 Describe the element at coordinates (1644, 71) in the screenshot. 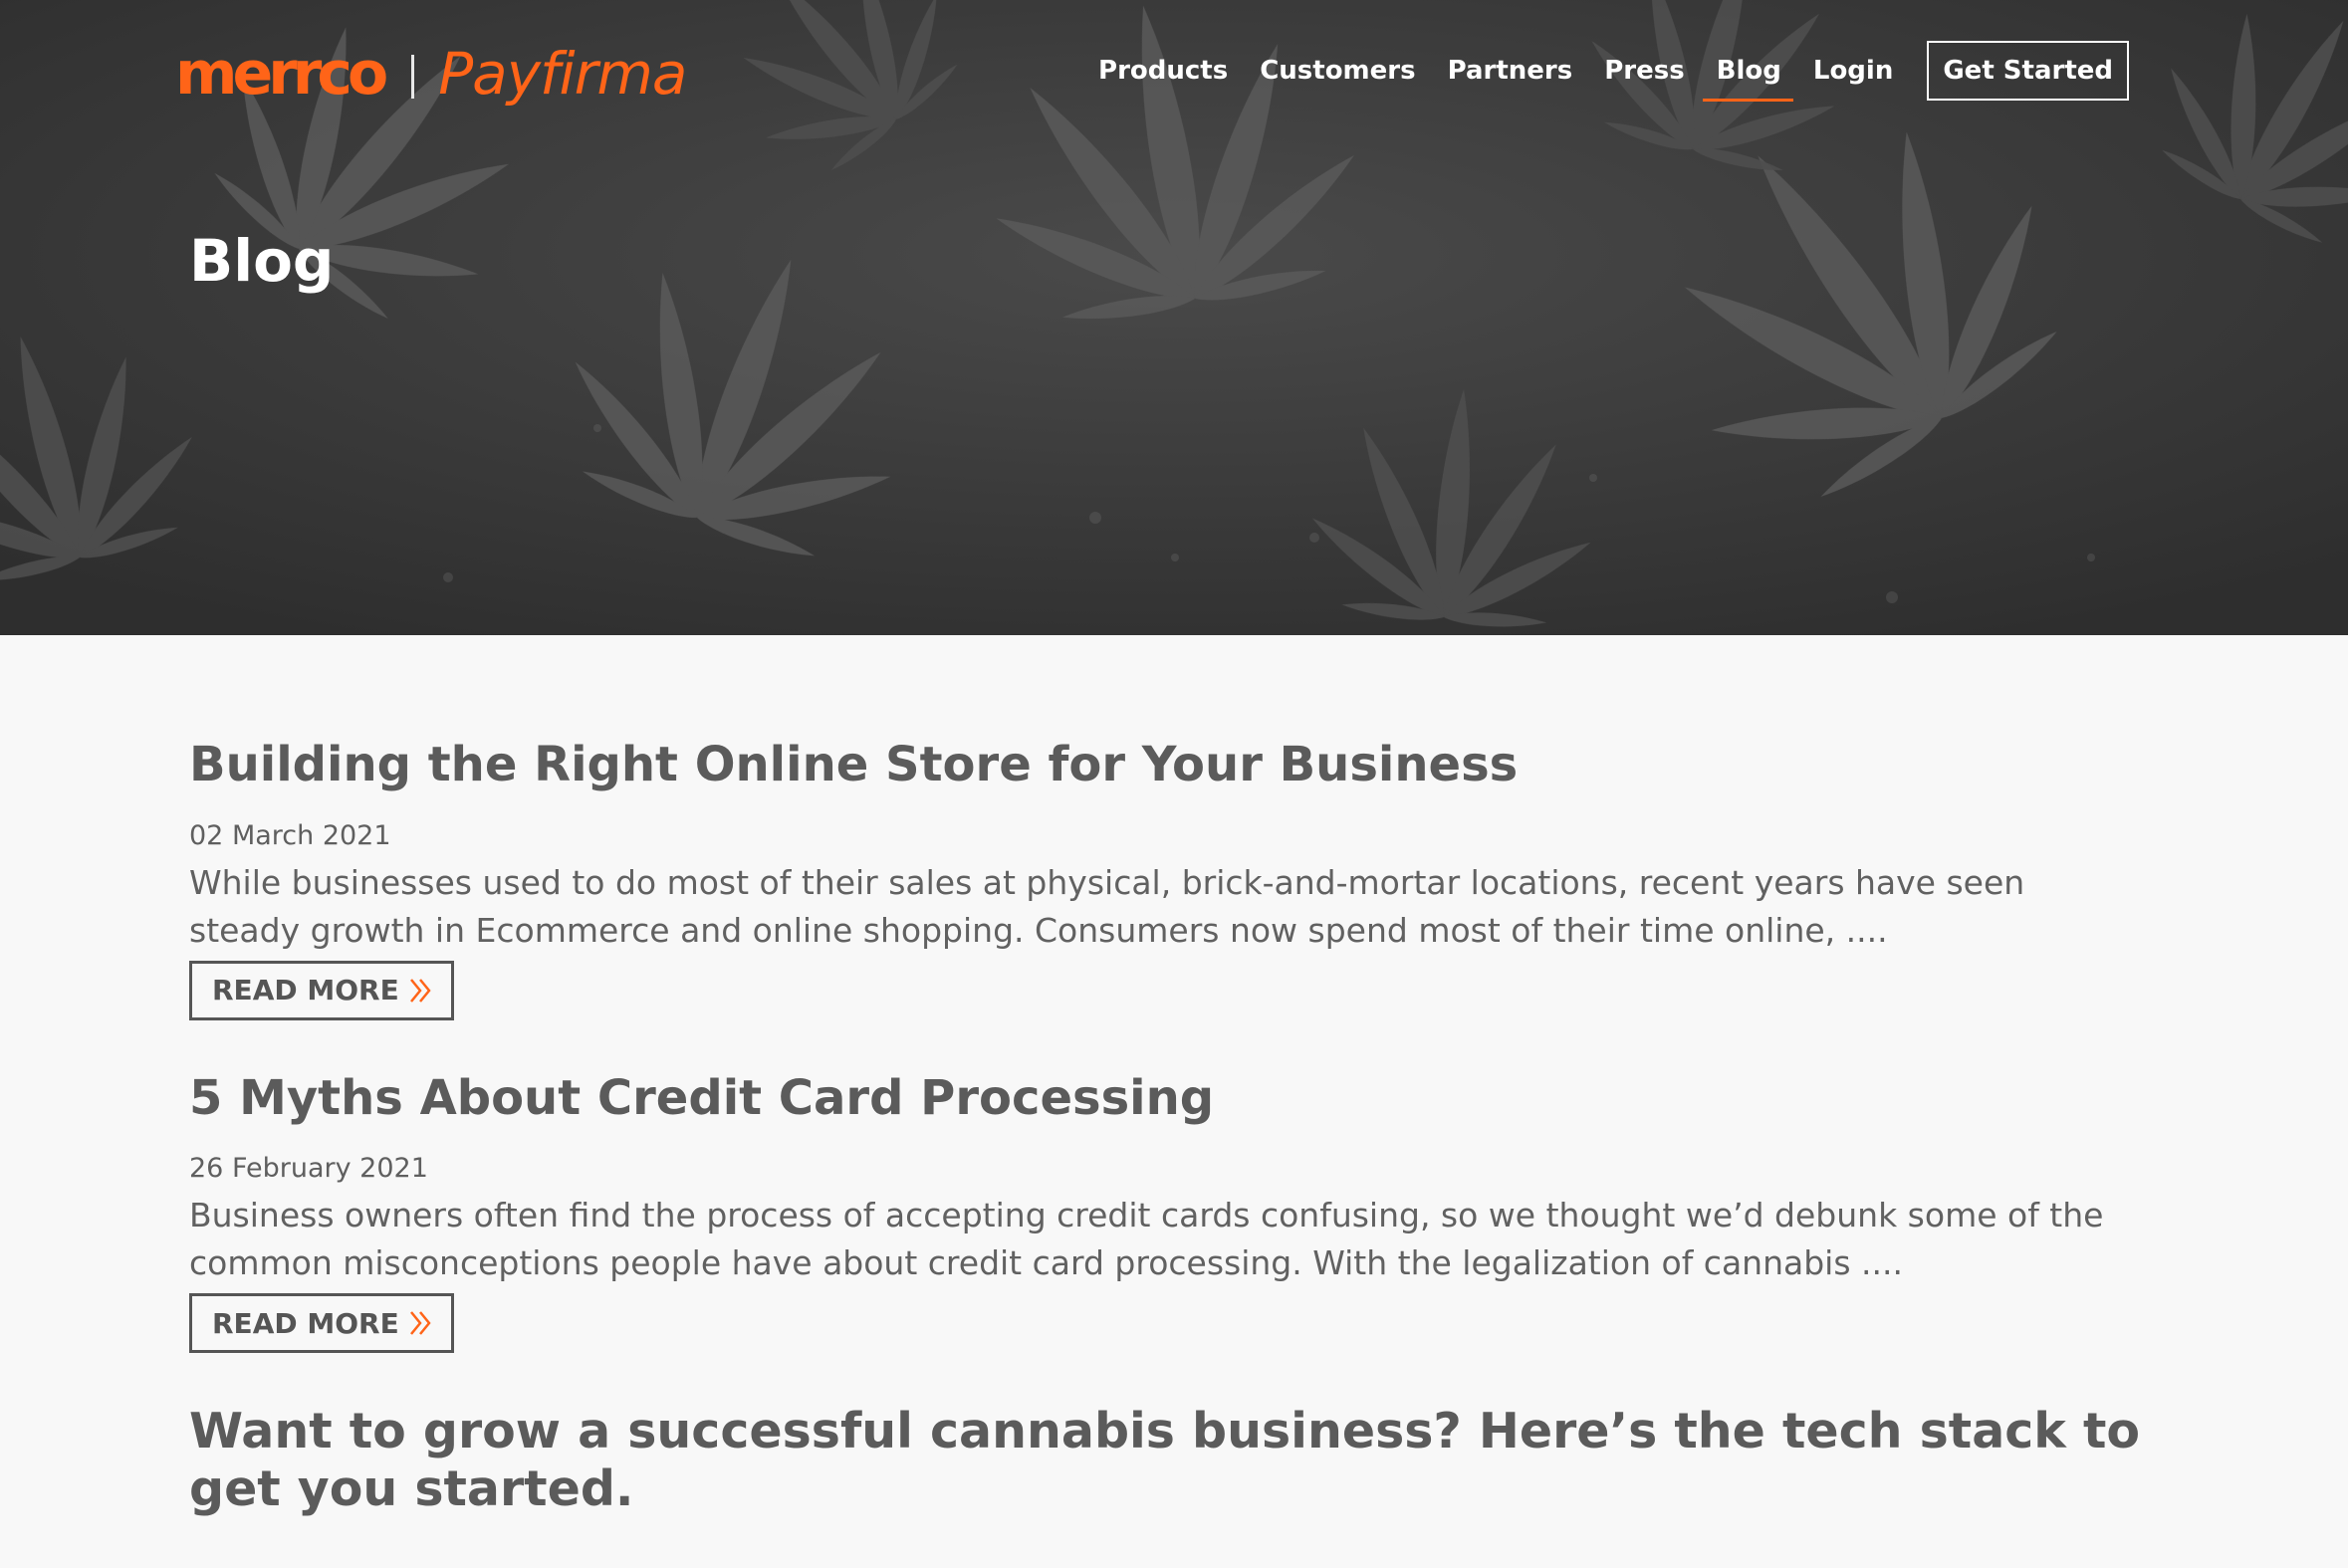

I see `nav-press: Press` at that location.